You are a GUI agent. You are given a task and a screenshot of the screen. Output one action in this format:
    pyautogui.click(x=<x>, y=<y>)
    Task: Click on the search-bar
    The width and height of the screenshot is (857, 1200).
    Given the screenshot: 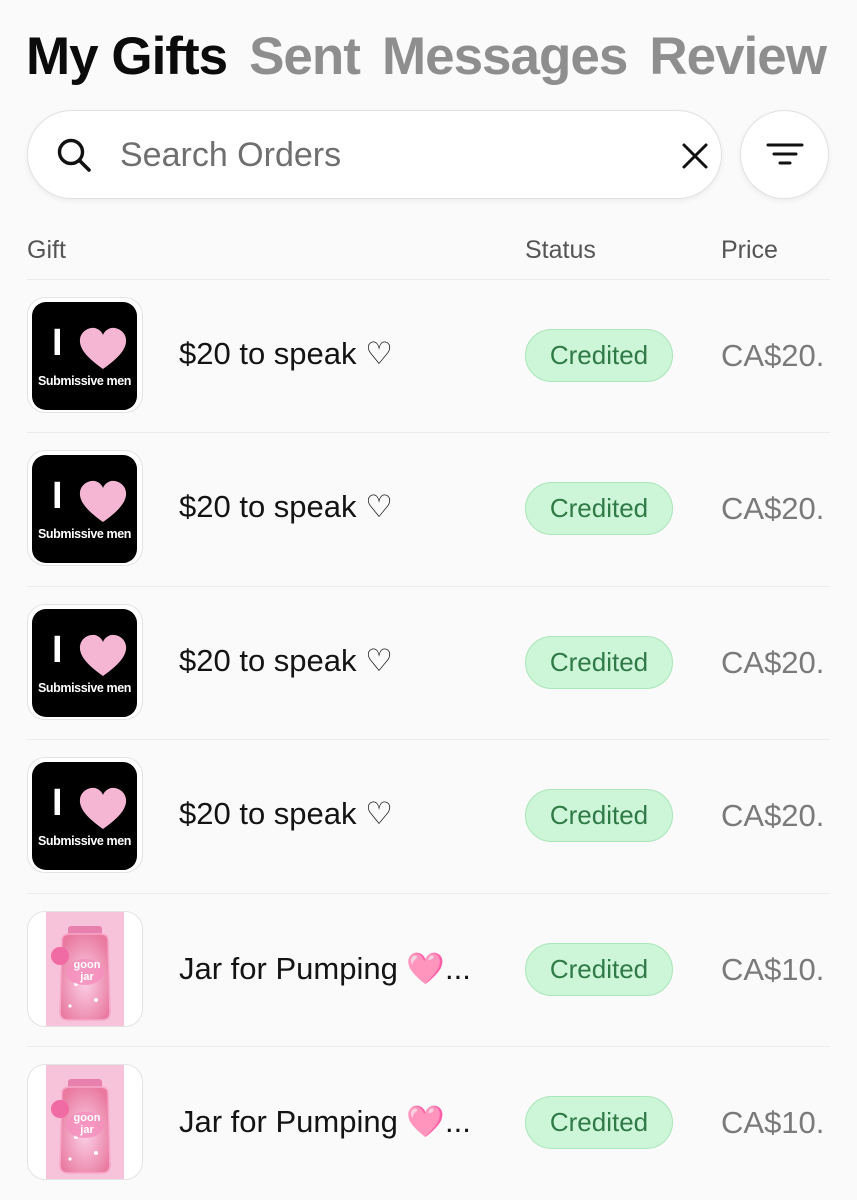 What is the action you would take?
    pyautogui.click(x=374, y=154)
    